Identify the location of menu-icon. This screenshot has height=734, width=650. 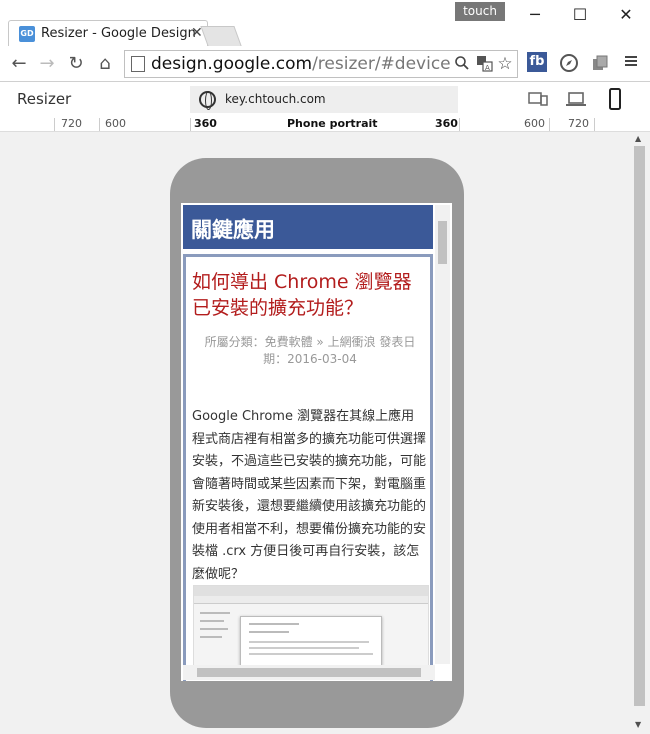
(631, 64).